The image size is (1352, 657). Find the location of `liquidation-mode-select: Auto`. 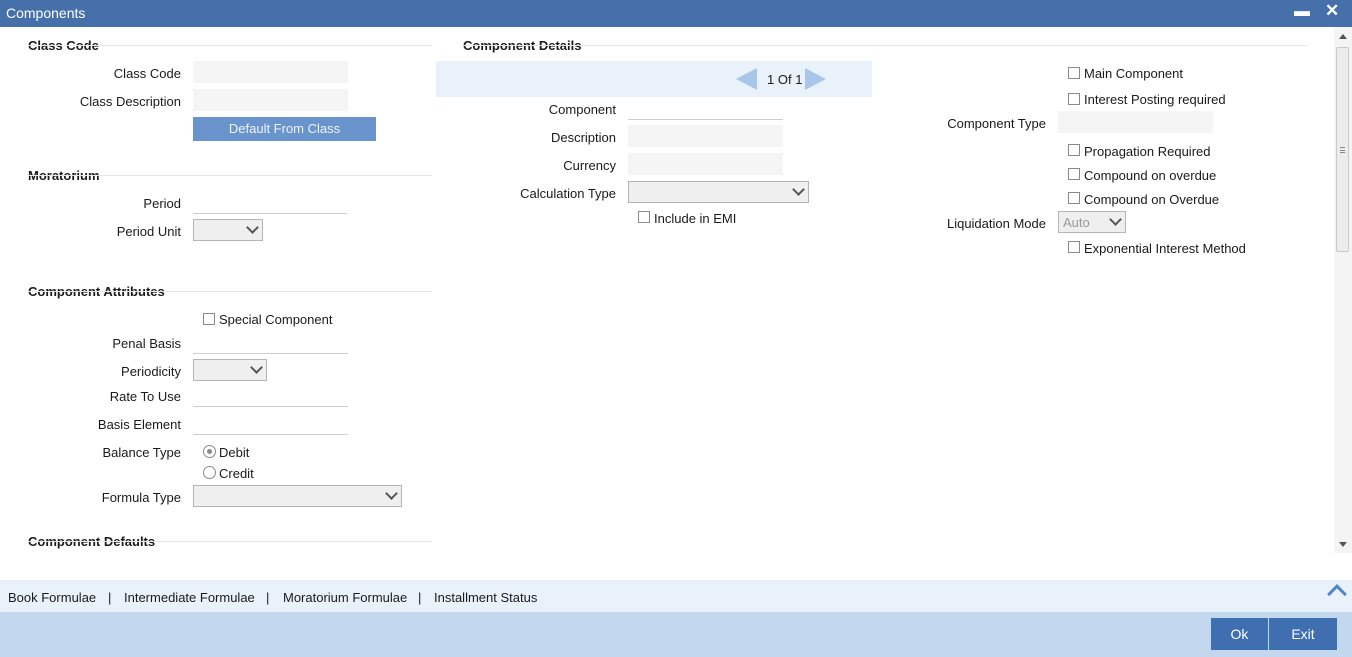

liquidation-mode-select: Auto is located at coordinates (1092, 222).